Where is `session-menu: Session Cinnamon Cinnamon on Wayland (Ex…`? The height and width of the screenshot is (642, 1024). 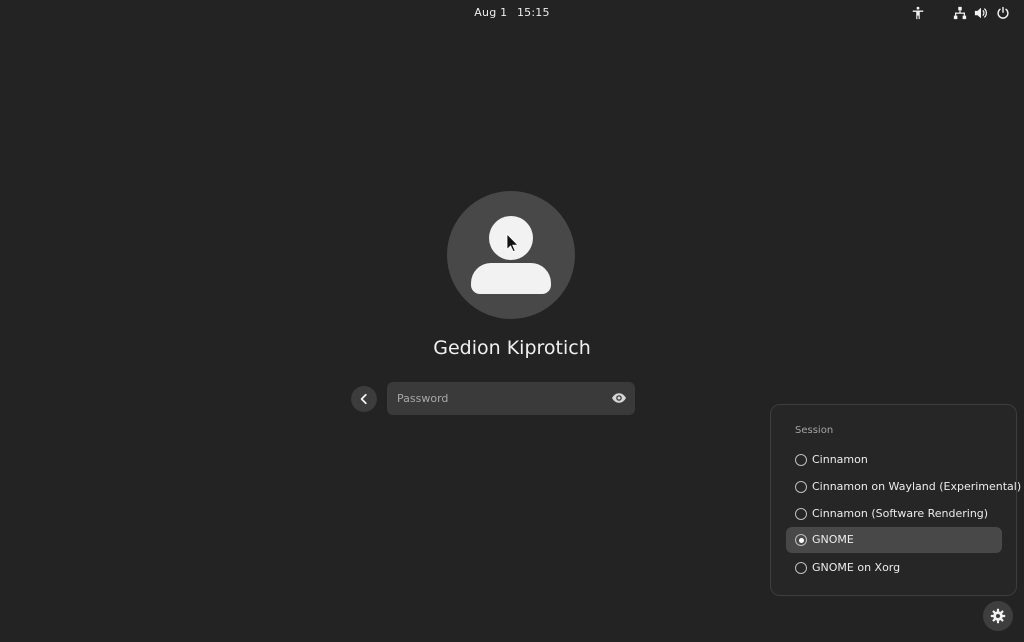 session-menu: Session Cinnamon Cinnamon on Wayland (Ex… is located at coordinates (895, 500).